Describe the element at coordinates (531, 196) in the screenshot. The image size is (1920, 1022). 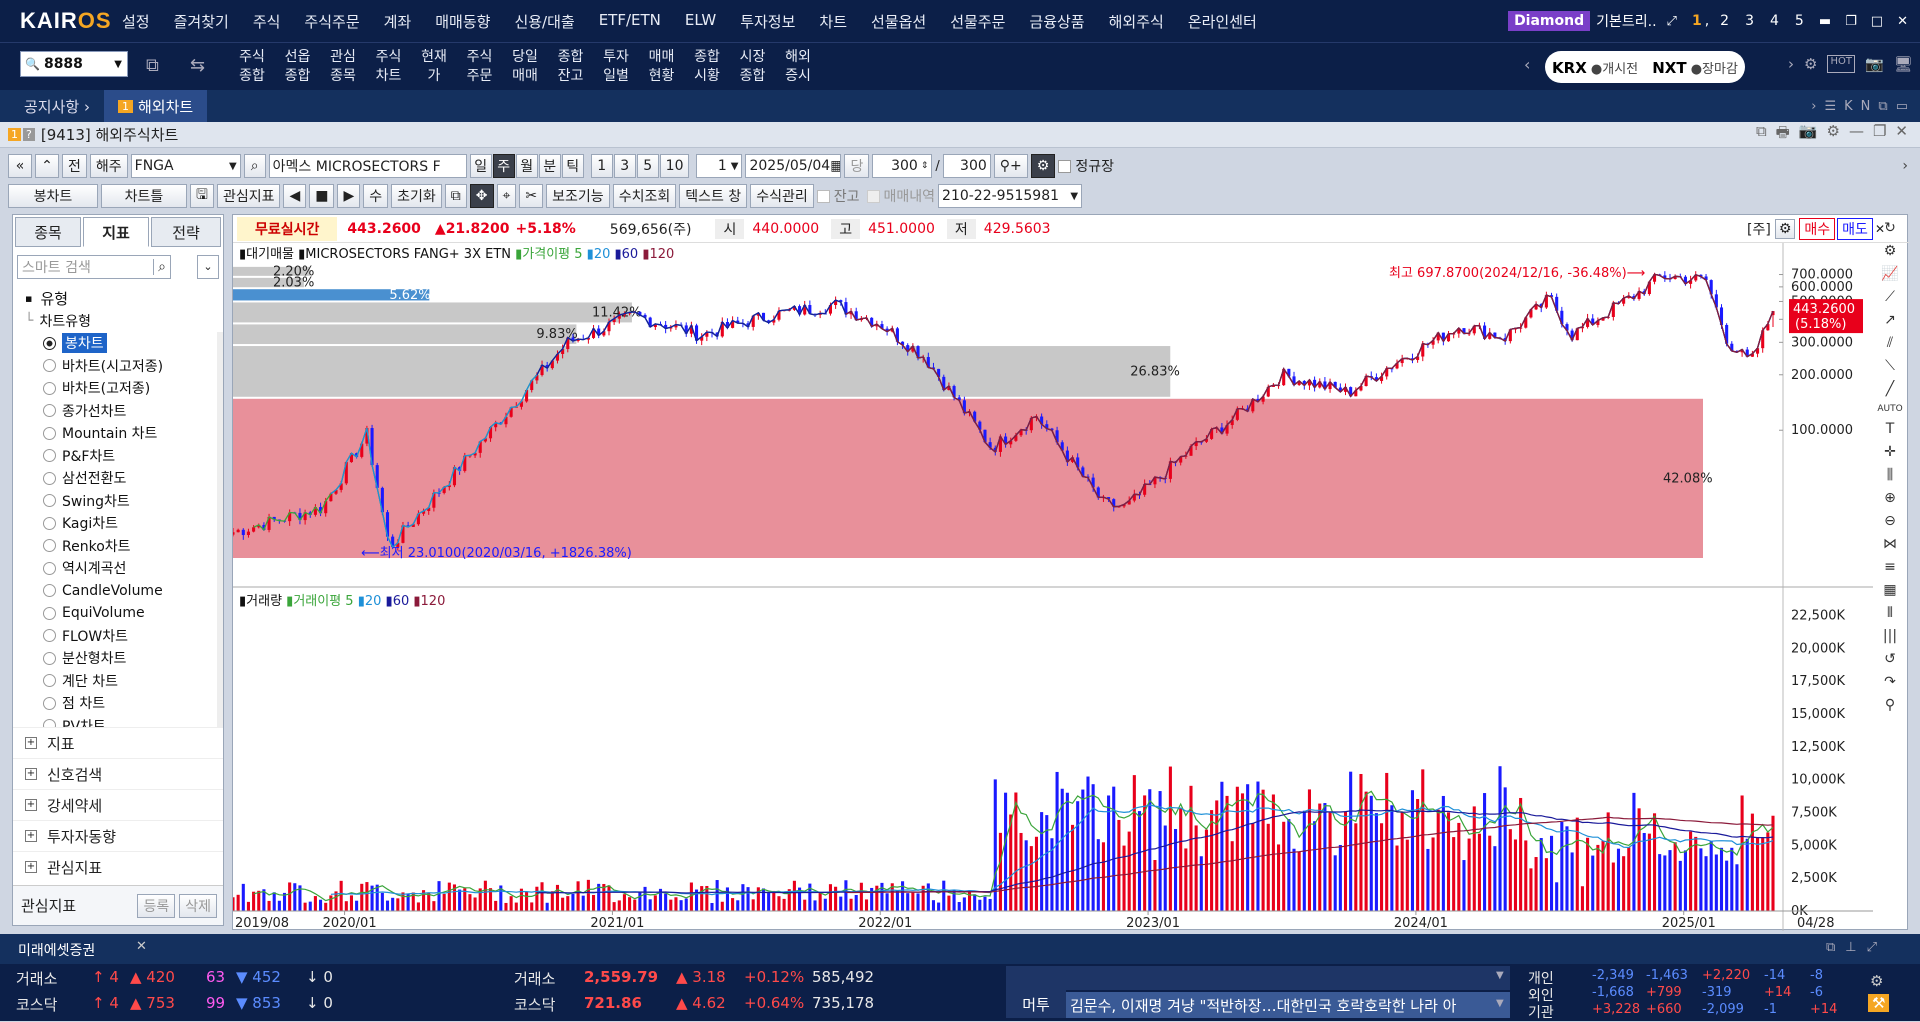
I see `scissors-icon: ✂` at that location.